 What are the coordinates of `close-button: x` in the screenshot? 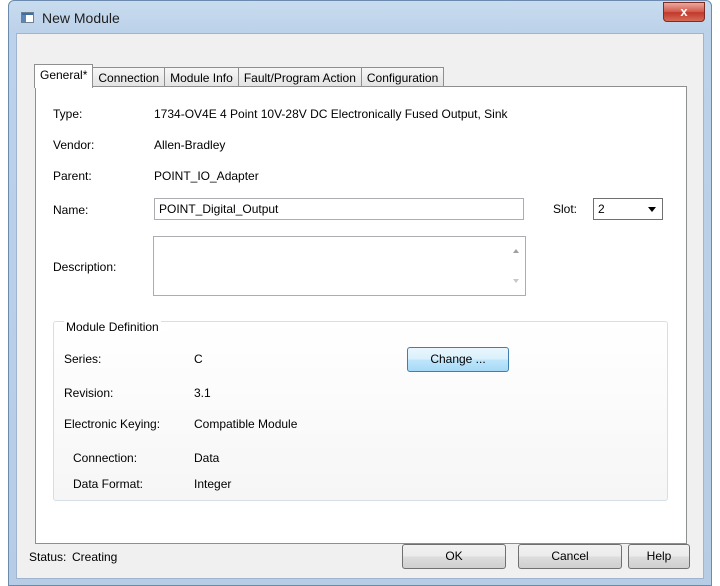 It's located at (684, 12).